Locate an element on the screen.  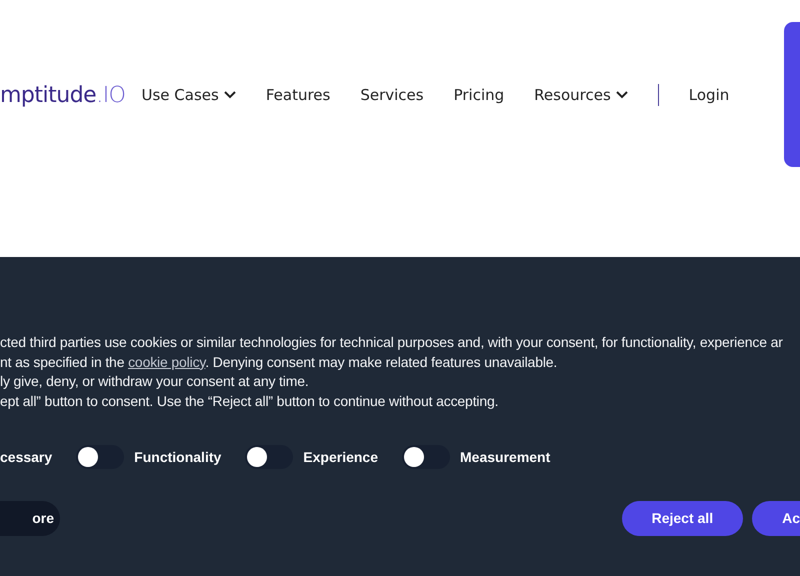
nav-link: Use Cases is located at coordinates (189, 95).